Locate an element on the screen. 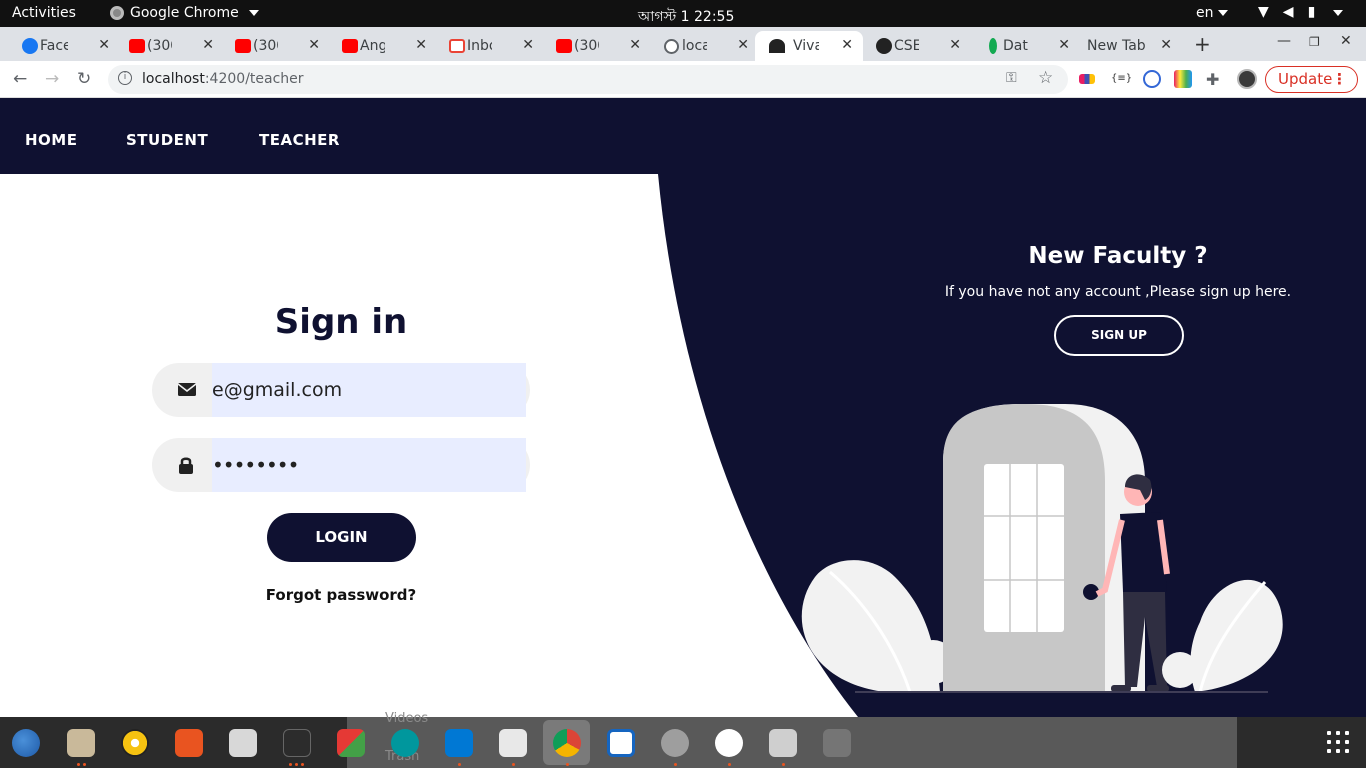 Image resolution: width=1366 pixels, height=768 pixels. screenshot-icon is located at coordinates (243, 743).